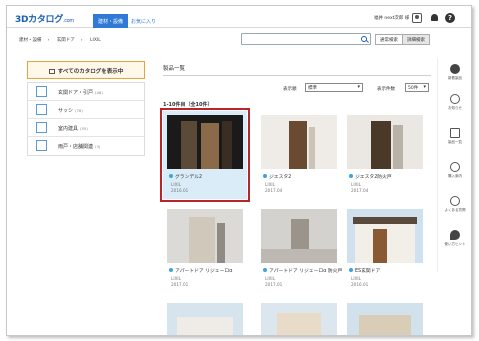  I want to click on breadcrumb-item-category: 建材・設備, so click(30, 40).